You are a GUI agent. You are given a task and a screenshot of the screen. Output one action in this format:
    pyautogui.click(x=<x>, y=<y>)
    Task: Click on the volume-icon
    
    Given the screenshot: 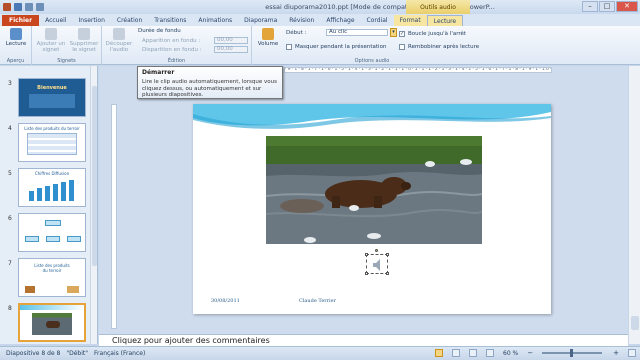 What is the action you would take?
    pyautogui.click(x=268, y=34)
    